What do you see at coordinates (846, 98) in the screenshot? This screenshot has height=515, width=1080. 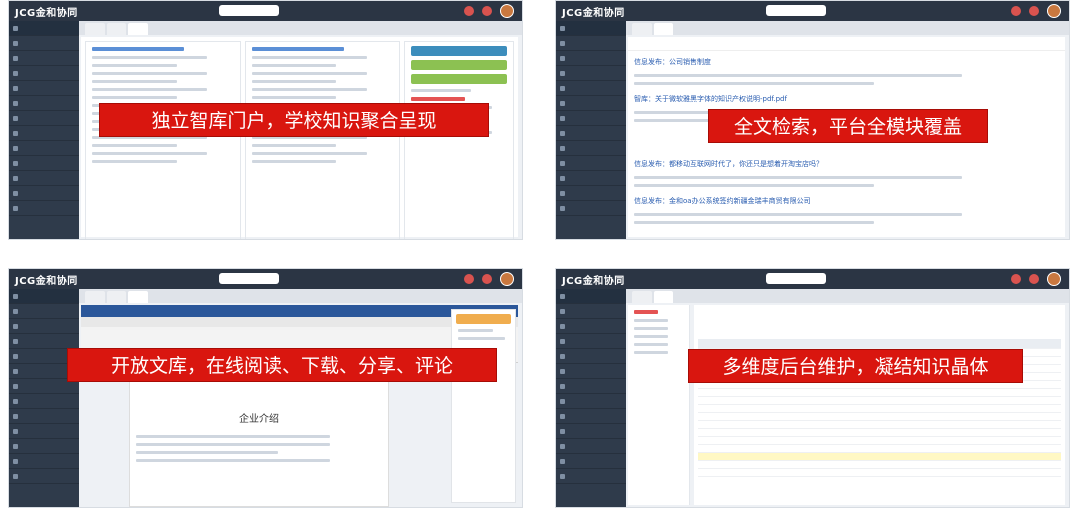 I see `search-result-title: 智库：关于微软雅黑字体的知识产权说明-pdf.pdf` at bounding box center [846, 98].